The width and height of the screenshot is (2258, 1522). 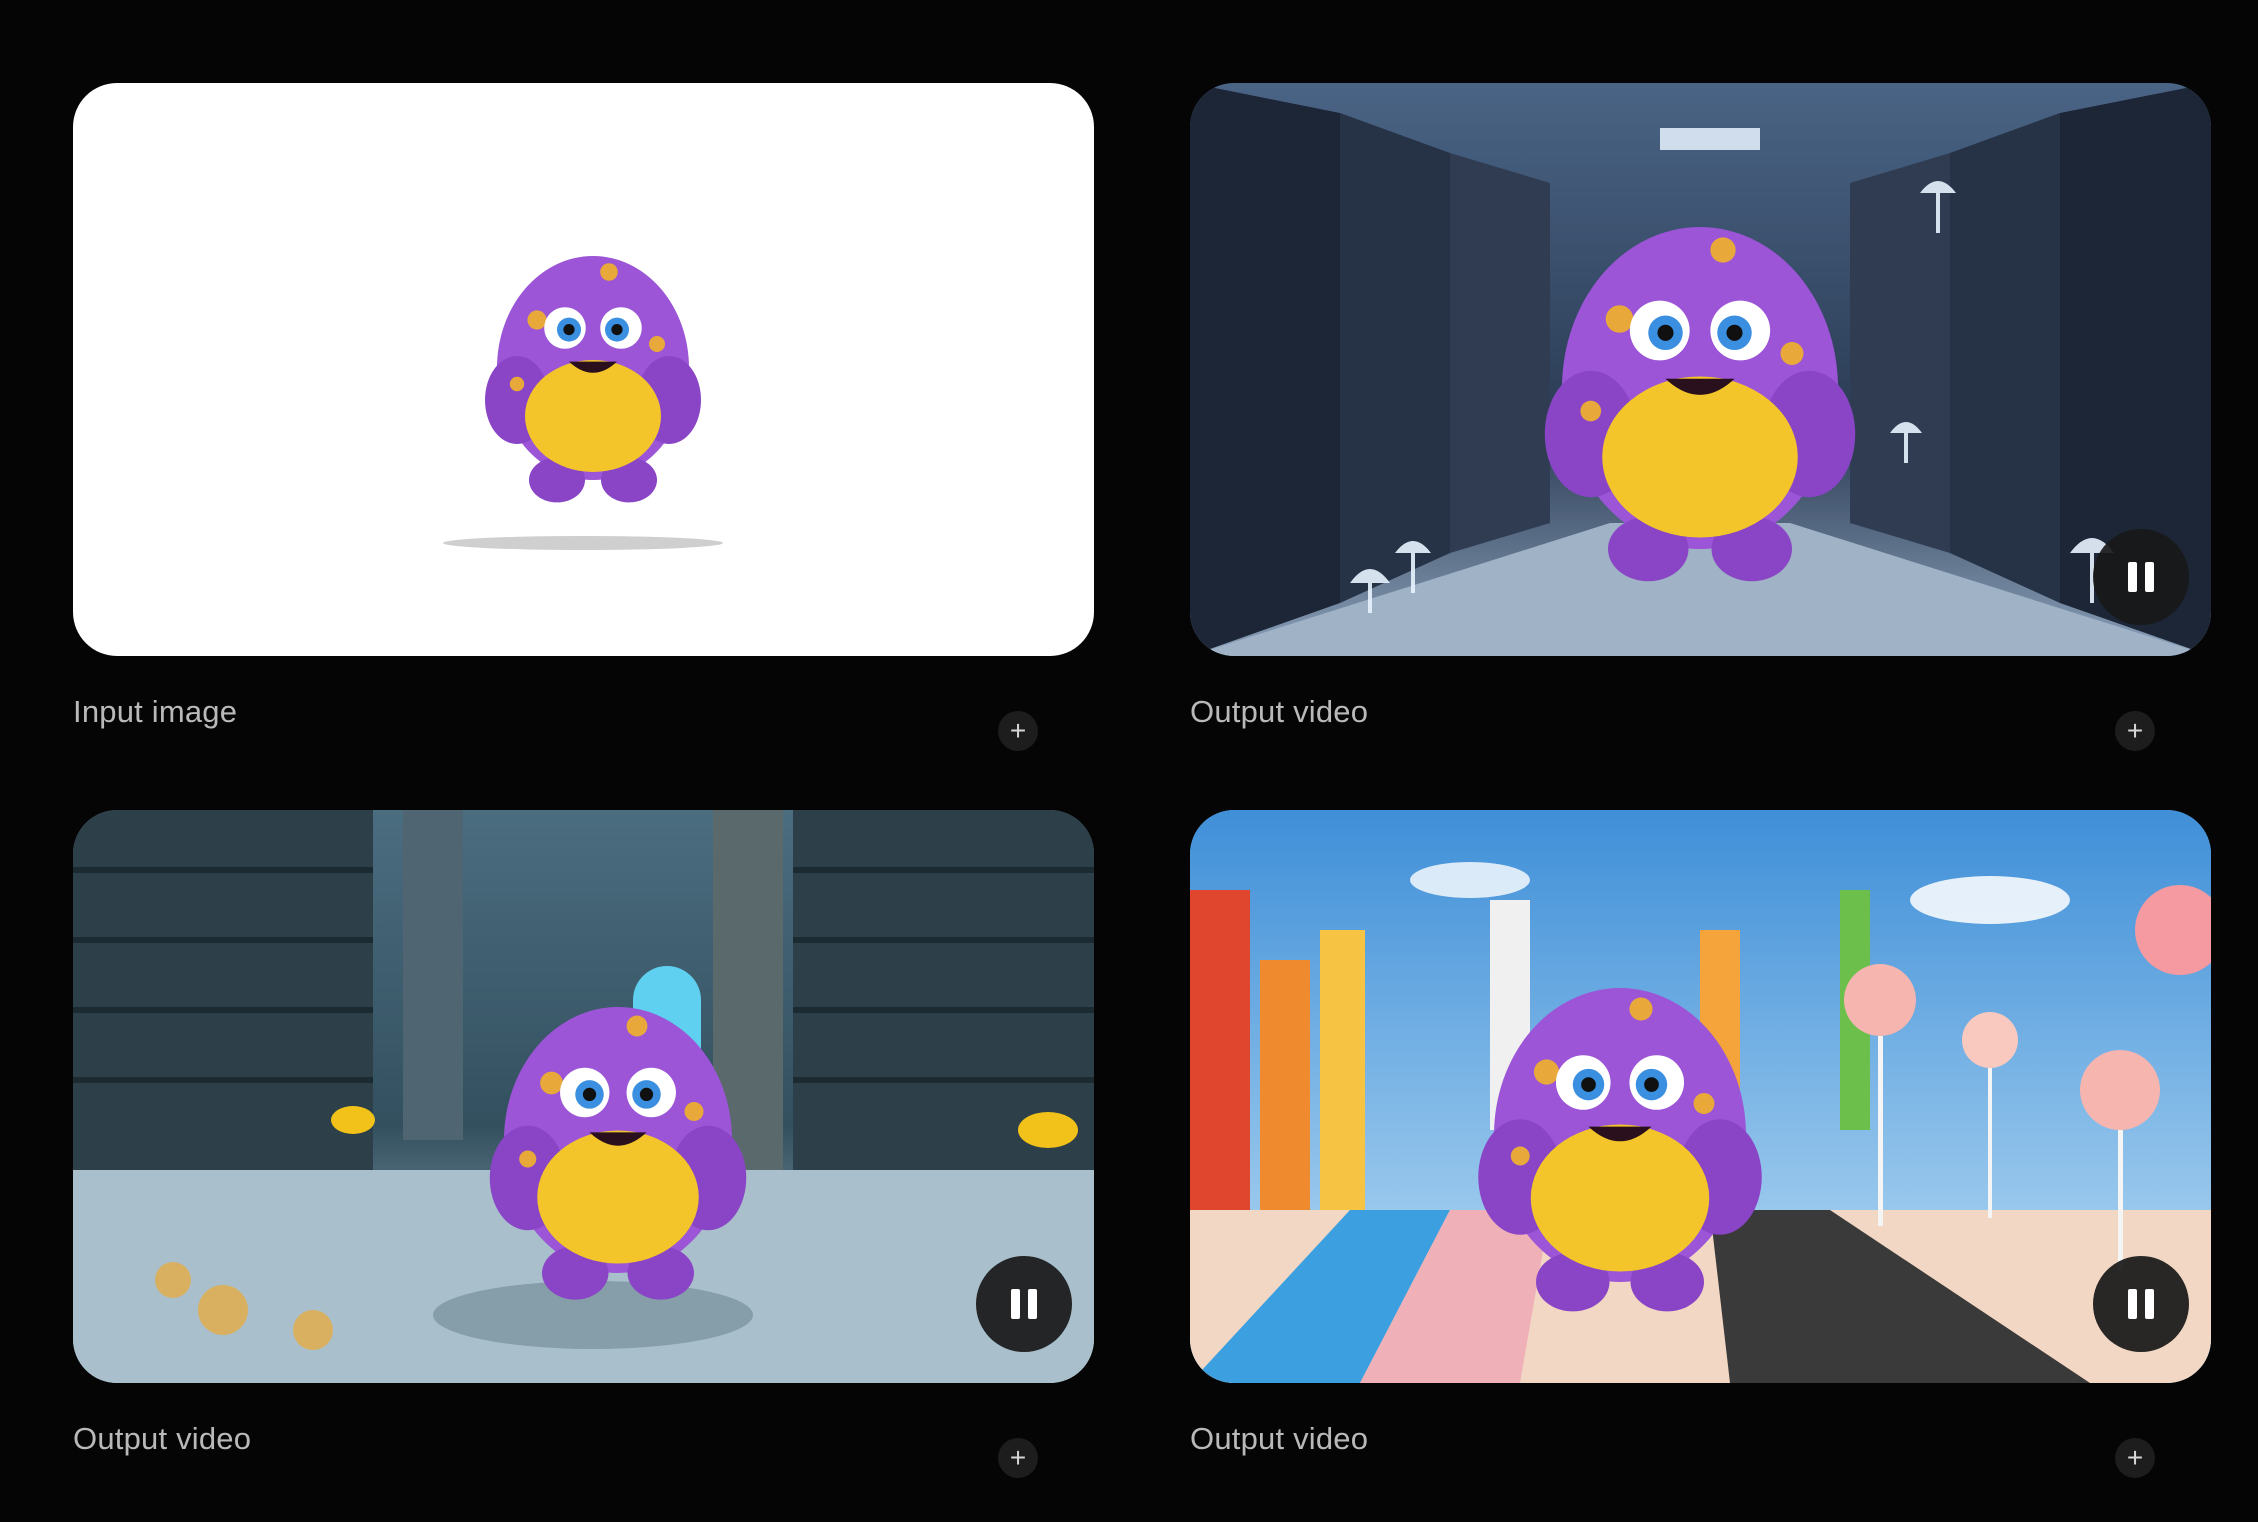 What do you see at coordinates (155, 711) in the screenshot?
I see `card-caption: Input image` at bounding box center [155, 711].